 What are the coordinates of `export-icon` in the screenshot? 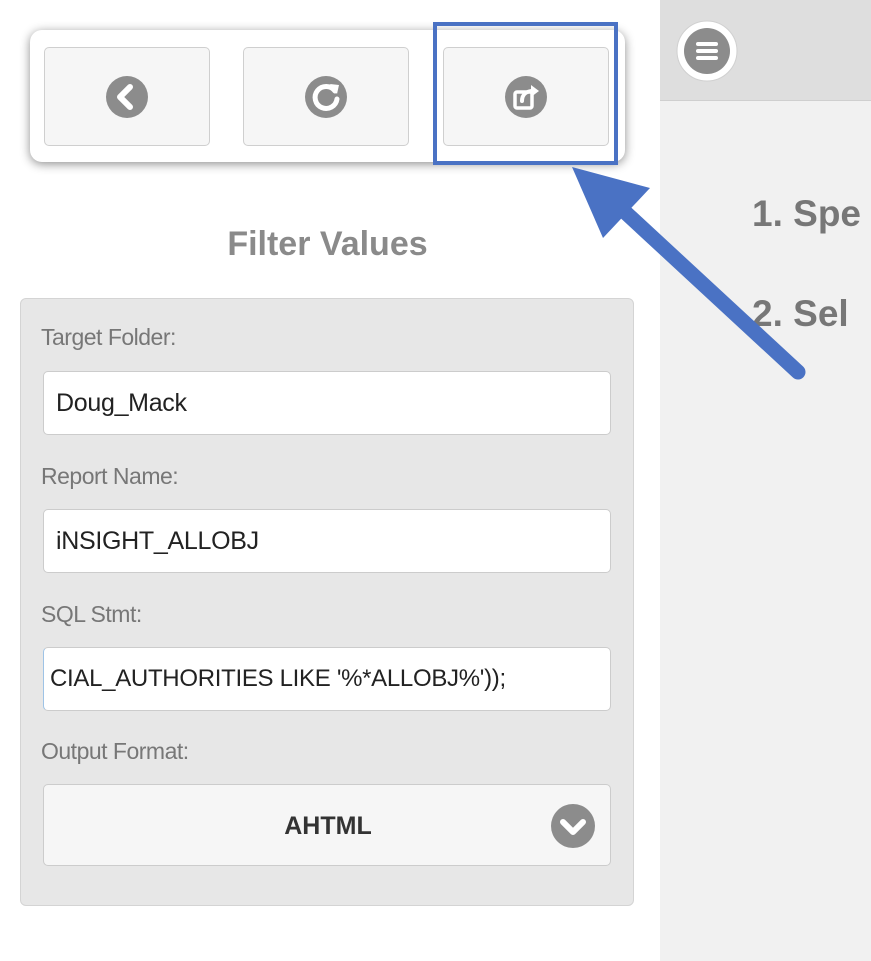 It's located at (526, 97).